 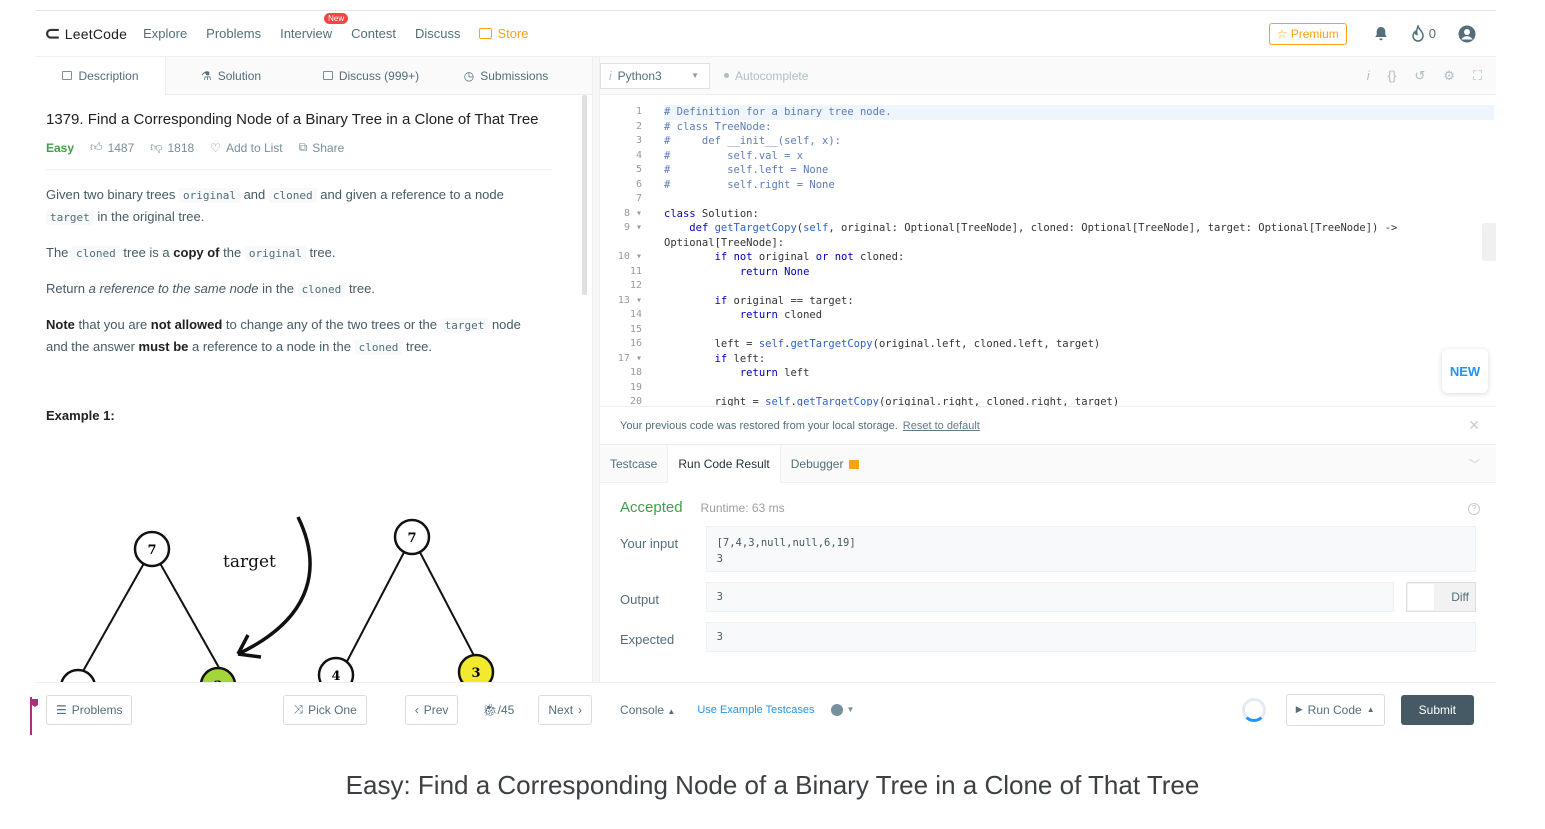 I want to click on prev-button: ‹ Prev, so click(x=431, y=709).